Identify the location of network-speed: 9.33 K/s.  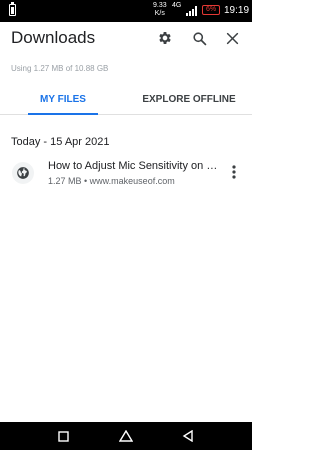
(160, 10).